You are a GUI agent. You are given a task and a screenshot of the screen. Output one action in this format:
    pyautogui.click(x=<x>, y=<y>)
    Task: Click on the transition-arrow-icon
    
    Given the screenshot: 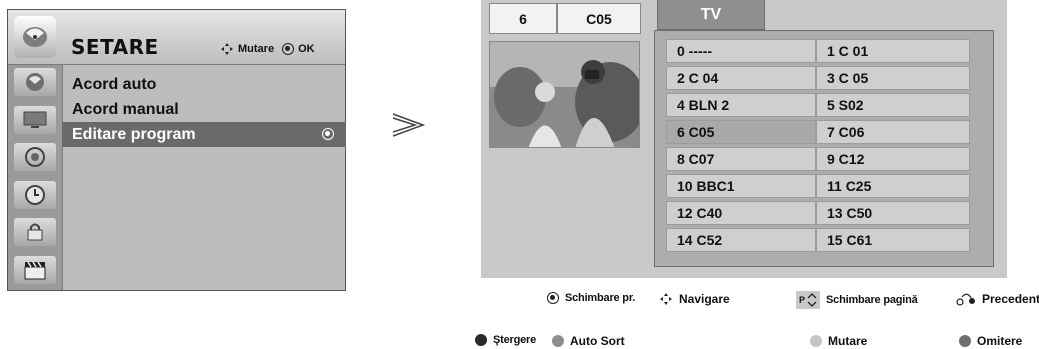 What is the action you would take?
    pyautogui.click(x=408, y=125)
    